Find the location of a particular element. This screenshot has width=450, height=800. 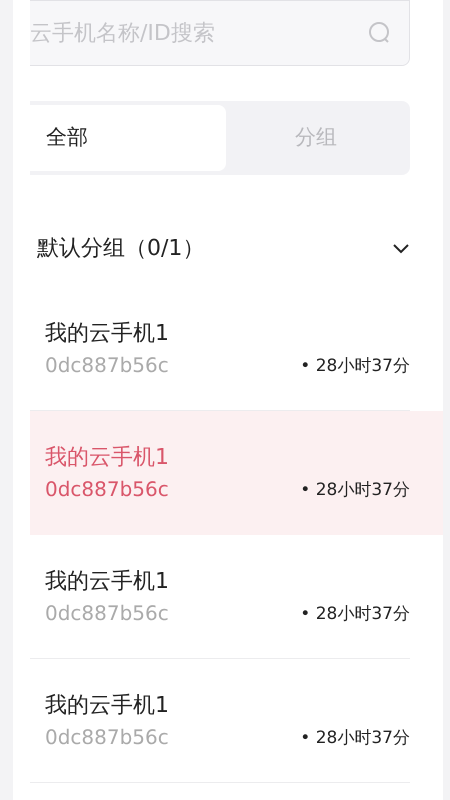

chevron-icon is located at coordinates (401, 248).